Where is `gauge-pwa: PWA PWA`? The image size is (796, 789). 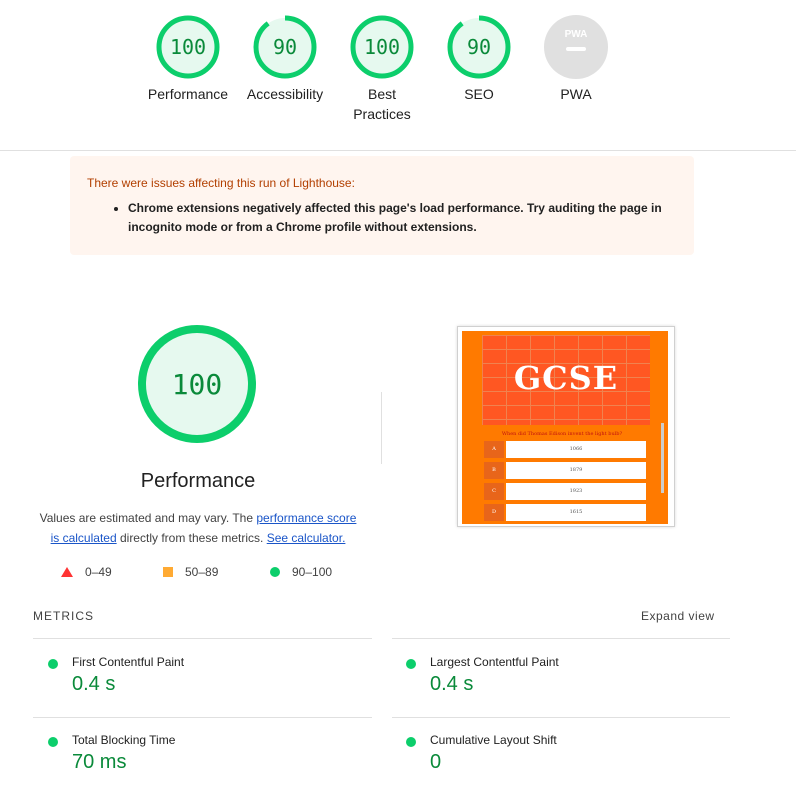
gauge-pwa: PWA PWA is located at coordinates (576, 59).